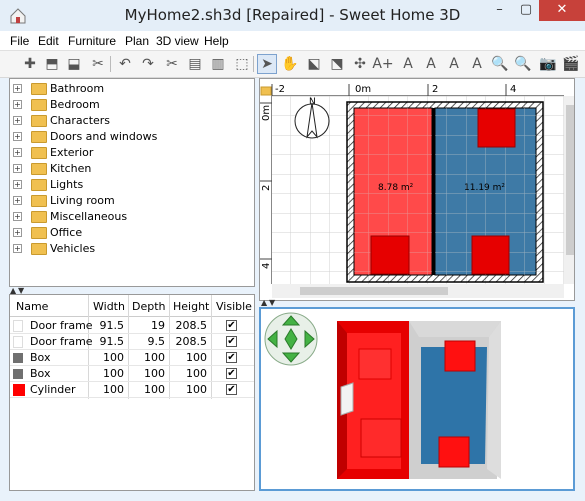  Describe the element at coordinates (526, 10) in the screenshot. I see `maximize-button: ▢` at that location.